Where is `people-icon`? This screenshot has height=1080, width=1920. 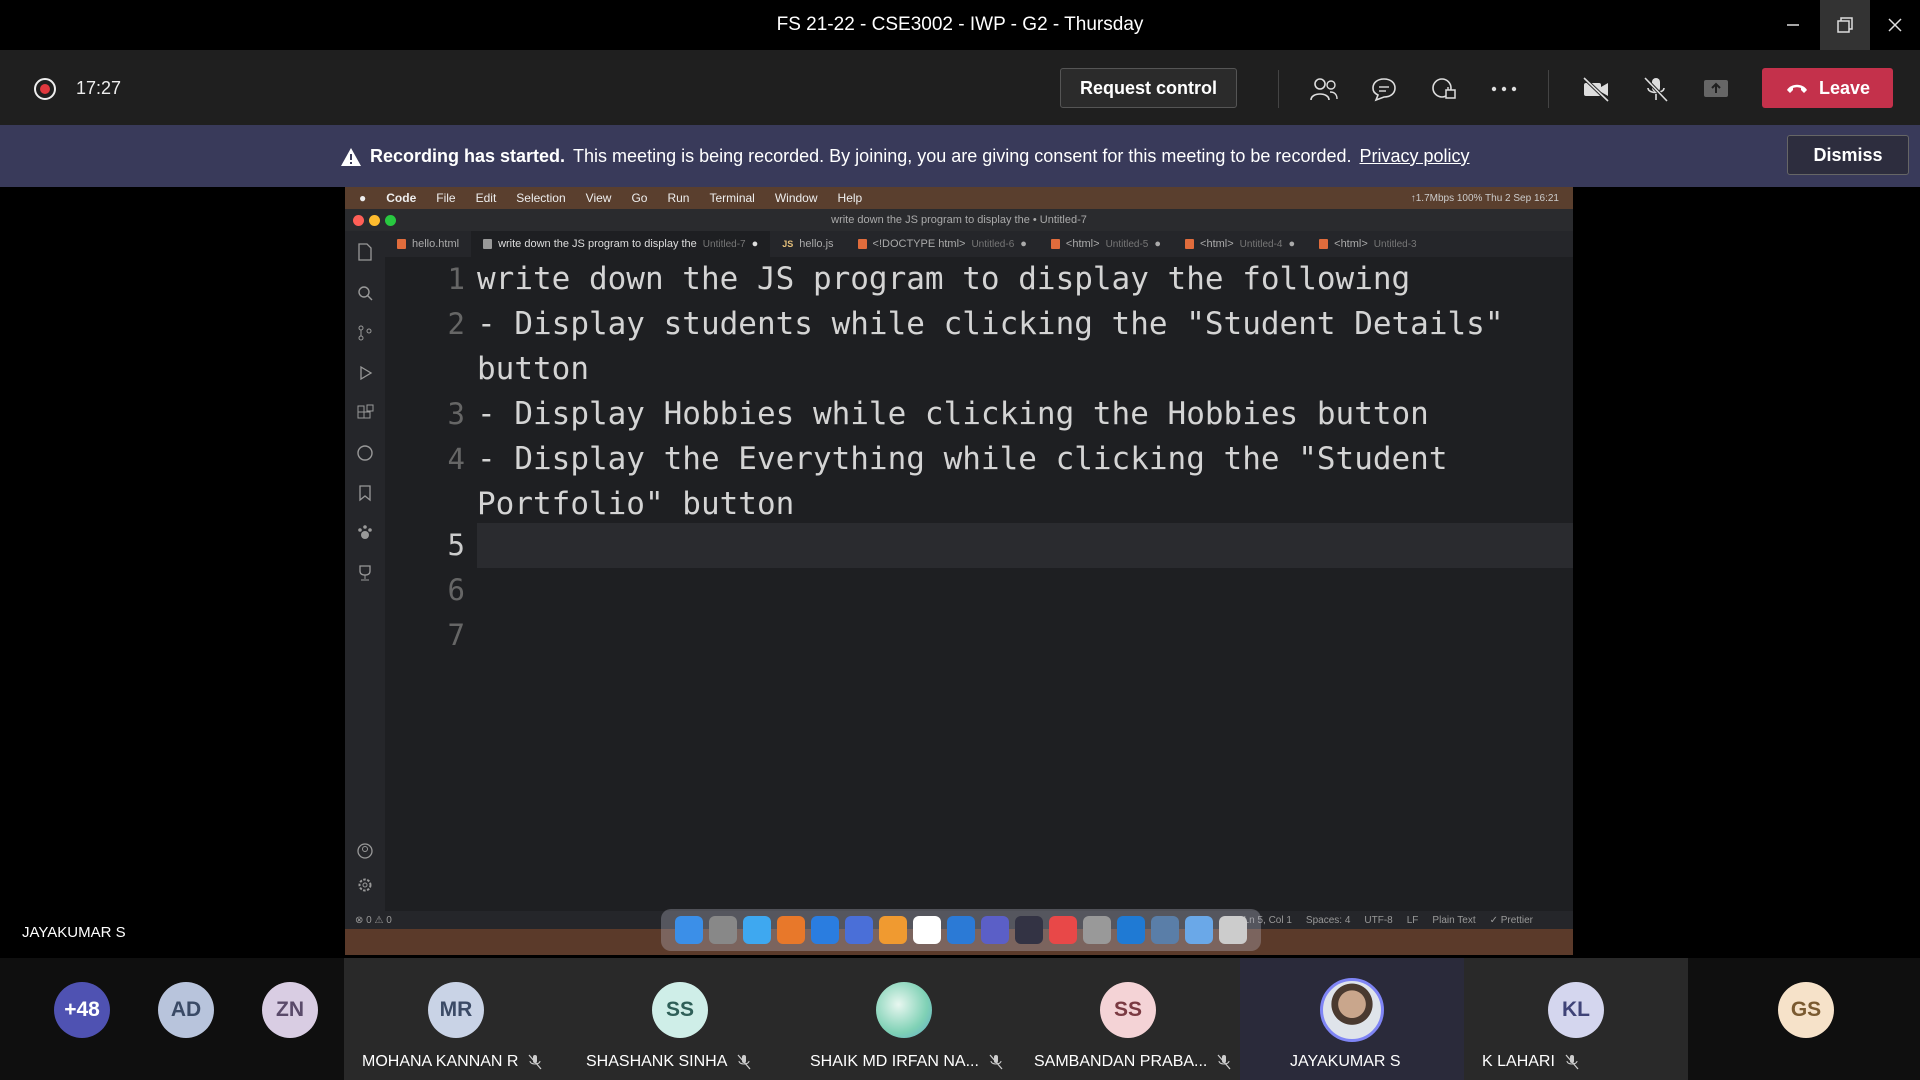
people-icon is located at coordinates (1324, 89).